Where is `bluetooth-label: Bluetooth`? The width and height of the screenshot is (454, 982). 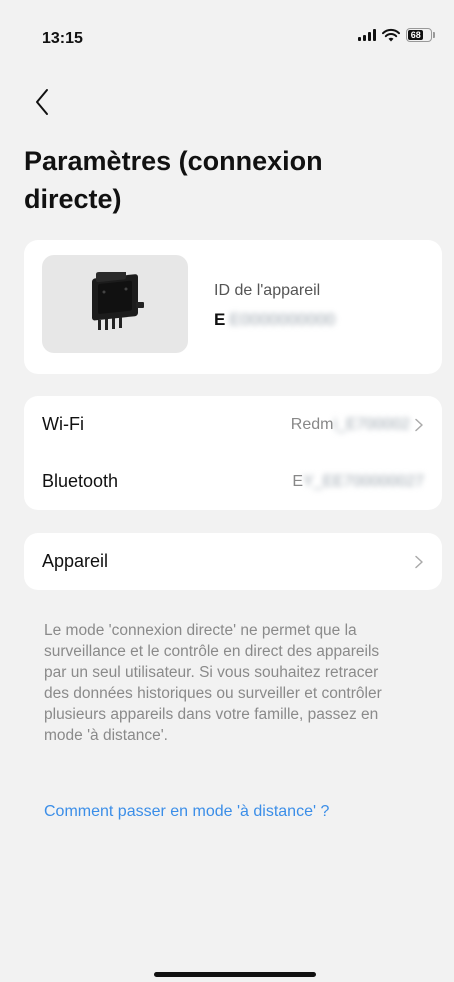
bluetooth-label: Bluetooth is located at coordinates (80, 481).